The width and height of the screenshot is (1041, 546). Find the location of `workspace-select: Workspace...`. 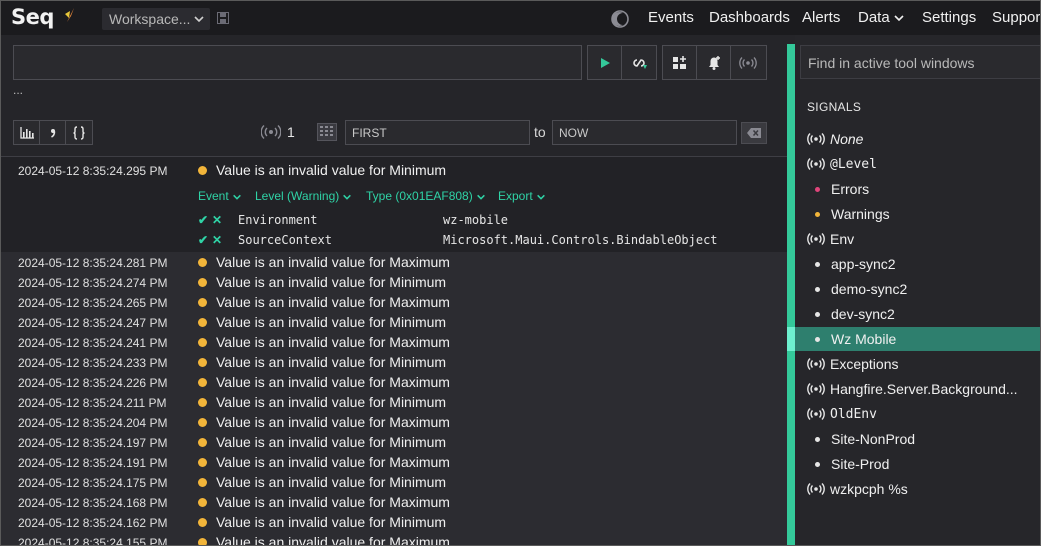

workspace-select: Workspace... is located at coordinates (156, 19).